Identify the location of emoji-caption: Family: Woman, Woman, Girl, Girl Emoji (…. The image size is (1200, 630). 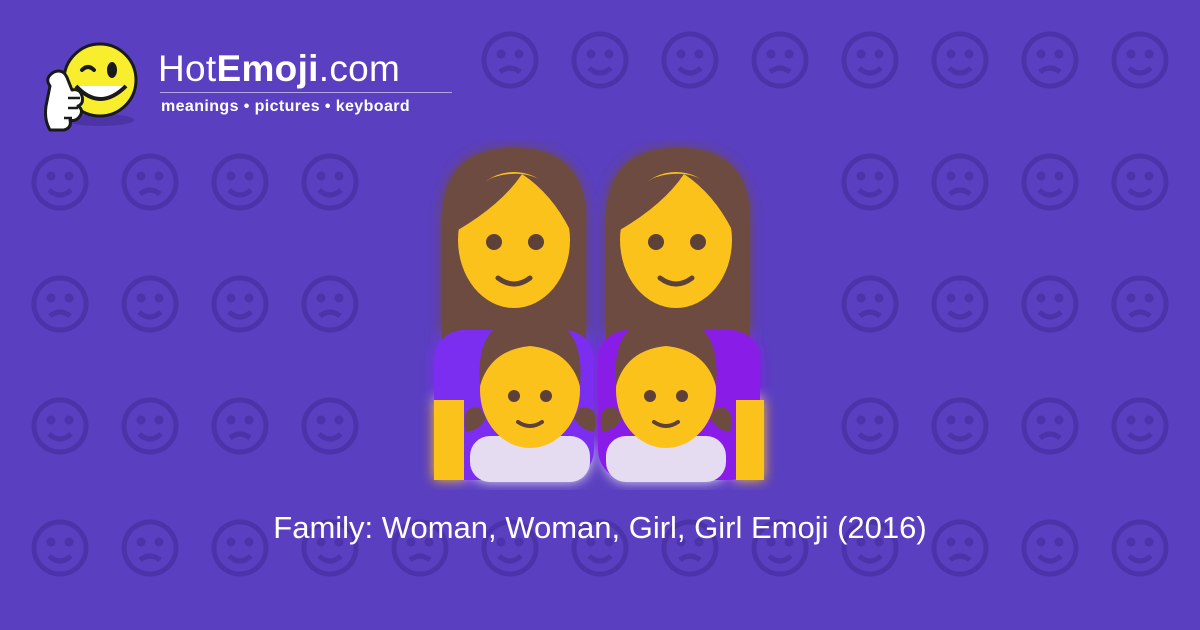
(600, 527).